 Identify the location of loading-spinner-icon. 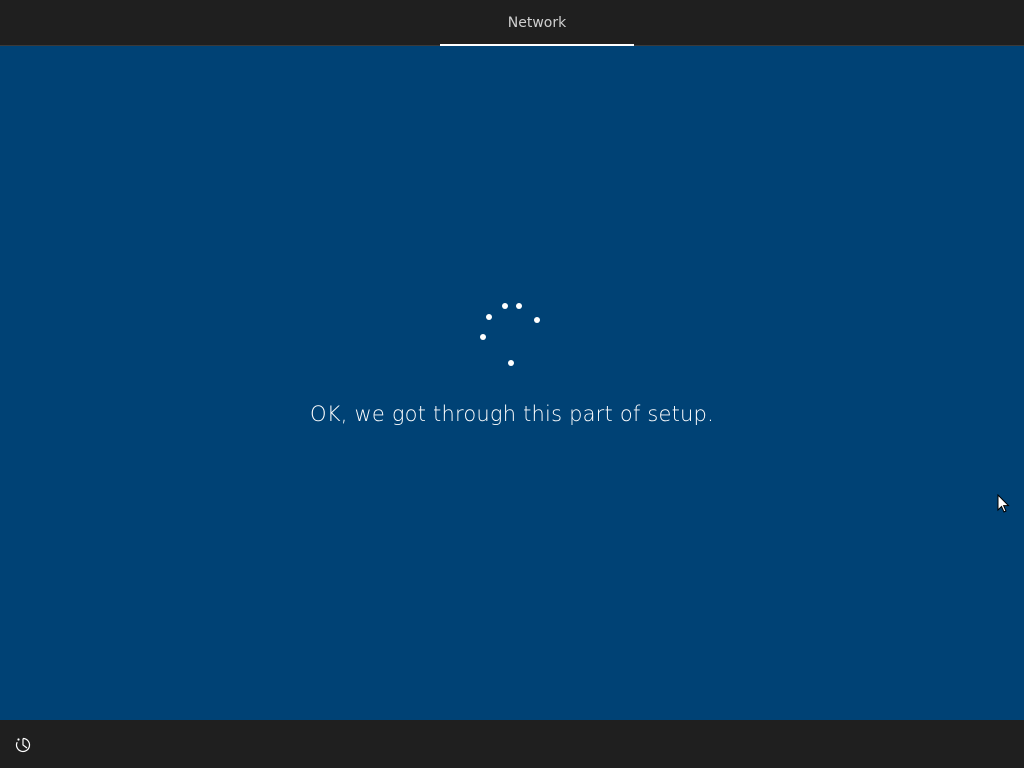
(510, 334).